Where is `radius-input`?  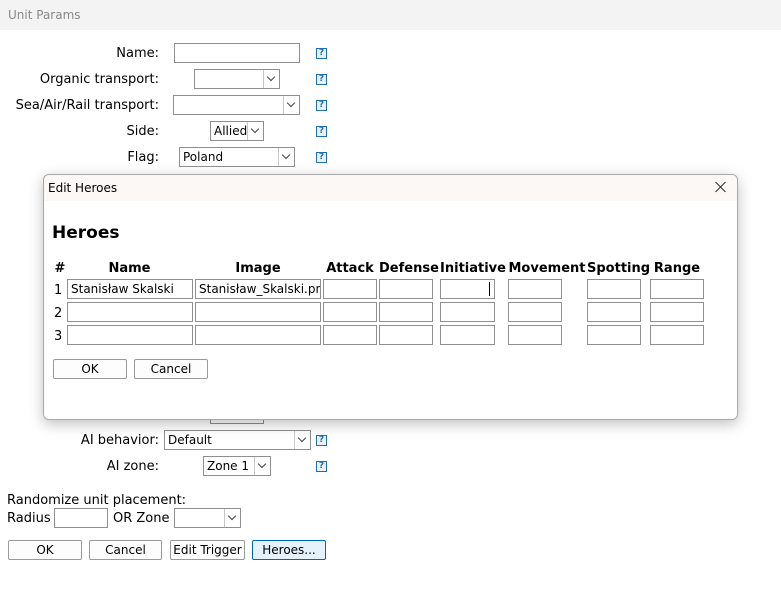
radius-input is located at coordinates (81, 518).